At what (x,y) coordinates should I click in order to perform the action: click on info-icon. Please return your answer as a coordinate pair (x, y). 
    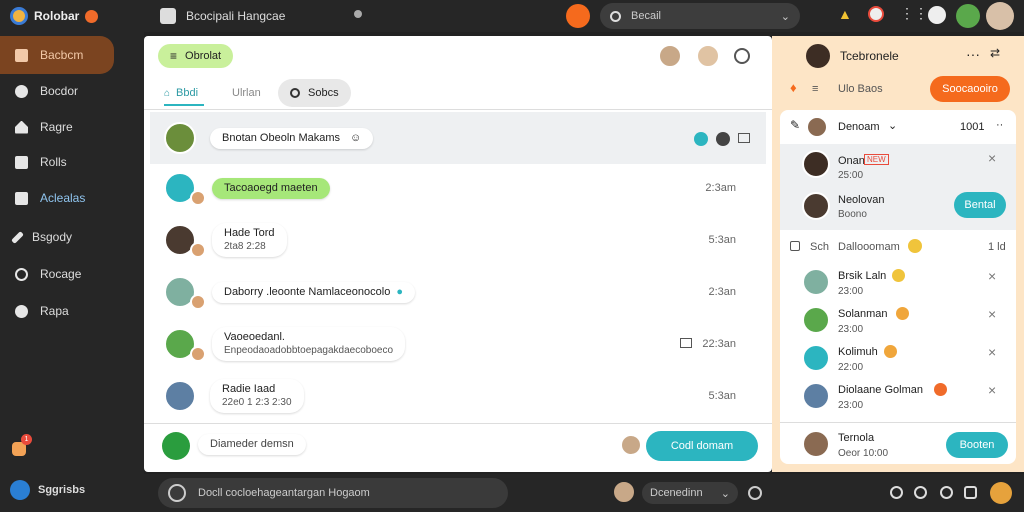
    Looking at the image, I should click on (742, 56).